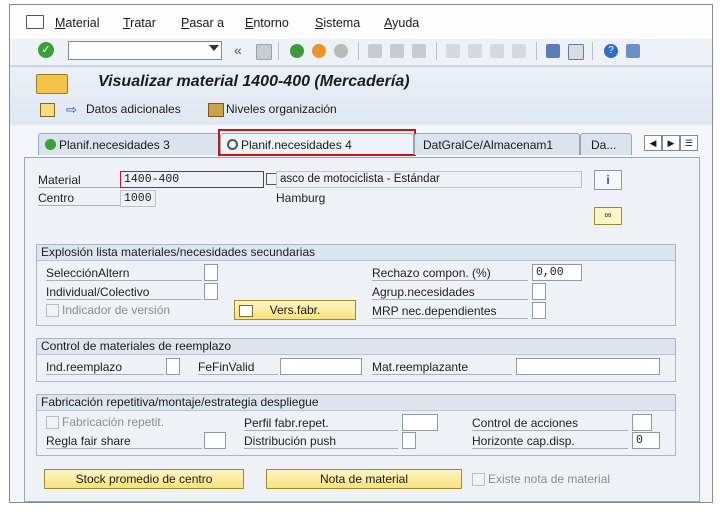  I want to click on rechazo-field: 0,00, so click(557, 272).